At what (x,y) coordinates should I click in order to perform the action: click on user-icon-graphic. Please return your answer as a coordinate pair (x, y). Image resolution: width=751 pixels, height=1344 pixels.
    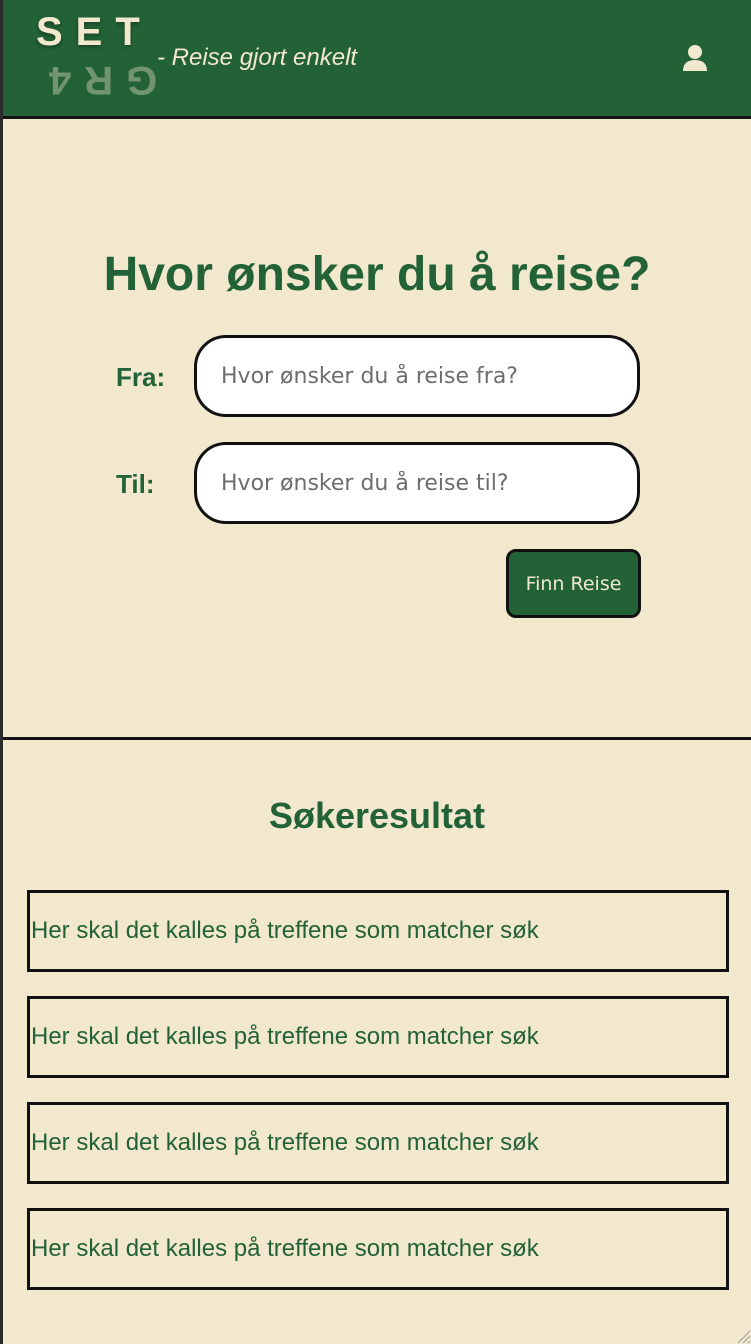
    Looking at the image, I should click on (695, 58).